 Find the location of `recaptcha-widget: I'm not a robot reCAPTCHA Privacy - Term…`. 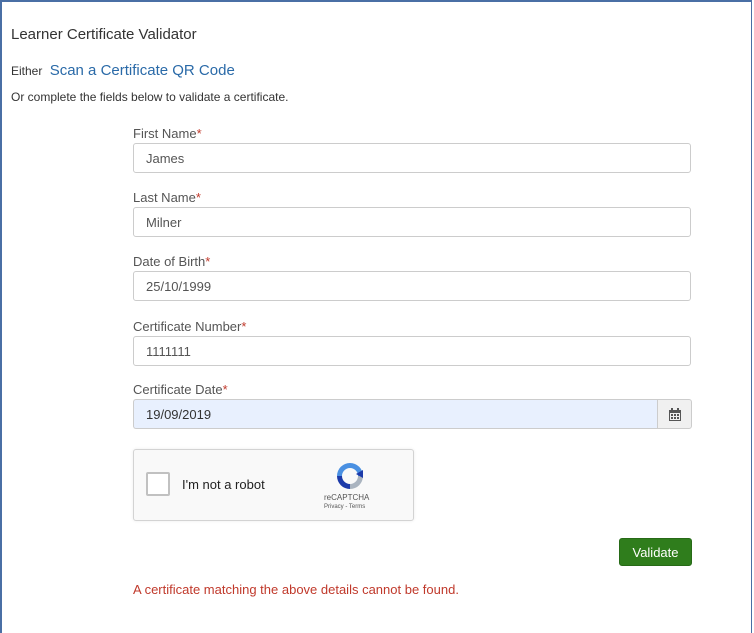

recaptcha-widget: I'm not a robot reCAPTCHA Privacy - Term… is located at coordinates (273, 485).